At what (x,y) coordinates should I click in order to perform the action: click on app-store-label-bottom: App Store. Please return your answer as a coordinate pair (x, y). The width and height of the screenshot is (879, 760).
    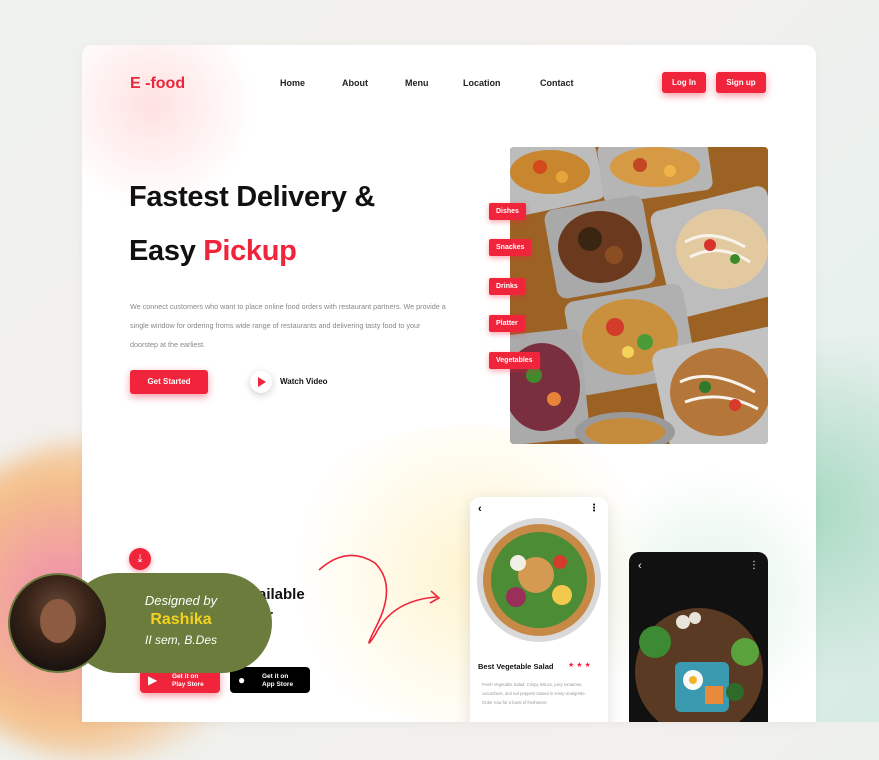
    Looking at the image, I should click on (278, 684).